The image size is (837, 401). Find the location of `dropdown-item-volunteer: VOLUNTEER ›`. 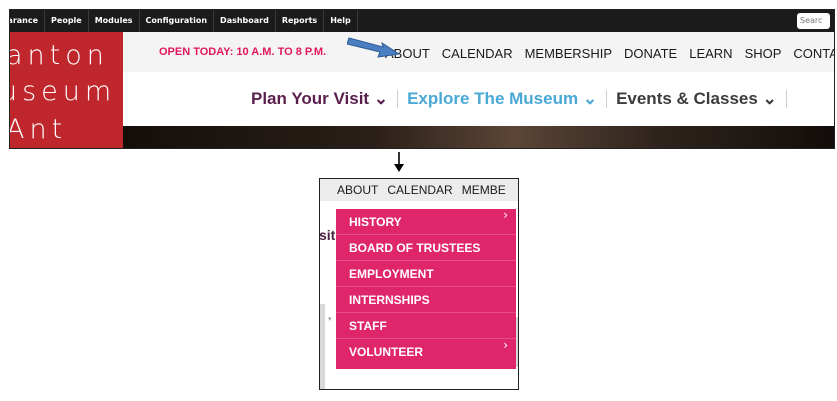

dropdown-item-volunteer: VOLUNTEER › is located at coordinates (426, 352).